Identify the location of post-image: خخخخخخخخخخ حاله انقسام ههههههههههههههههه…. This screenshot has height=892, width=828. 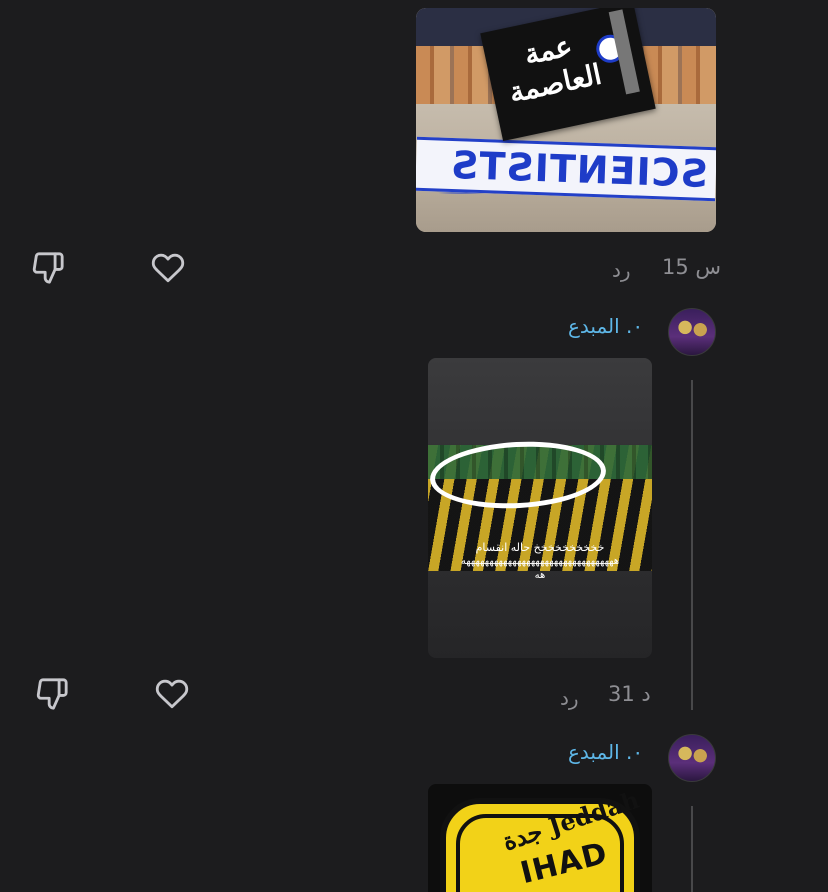
(540, 508).